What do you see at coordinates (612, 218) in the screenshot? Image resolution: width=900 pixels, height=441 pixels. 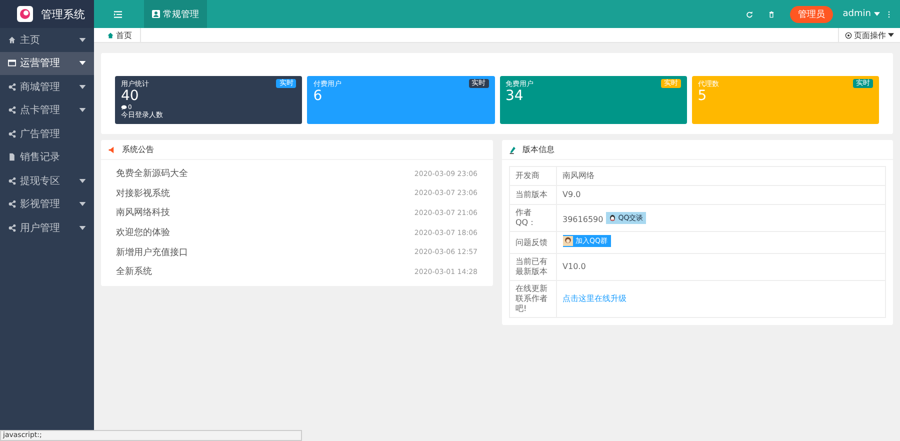 I see `penguin-icon` at bounding box center [612, 218].